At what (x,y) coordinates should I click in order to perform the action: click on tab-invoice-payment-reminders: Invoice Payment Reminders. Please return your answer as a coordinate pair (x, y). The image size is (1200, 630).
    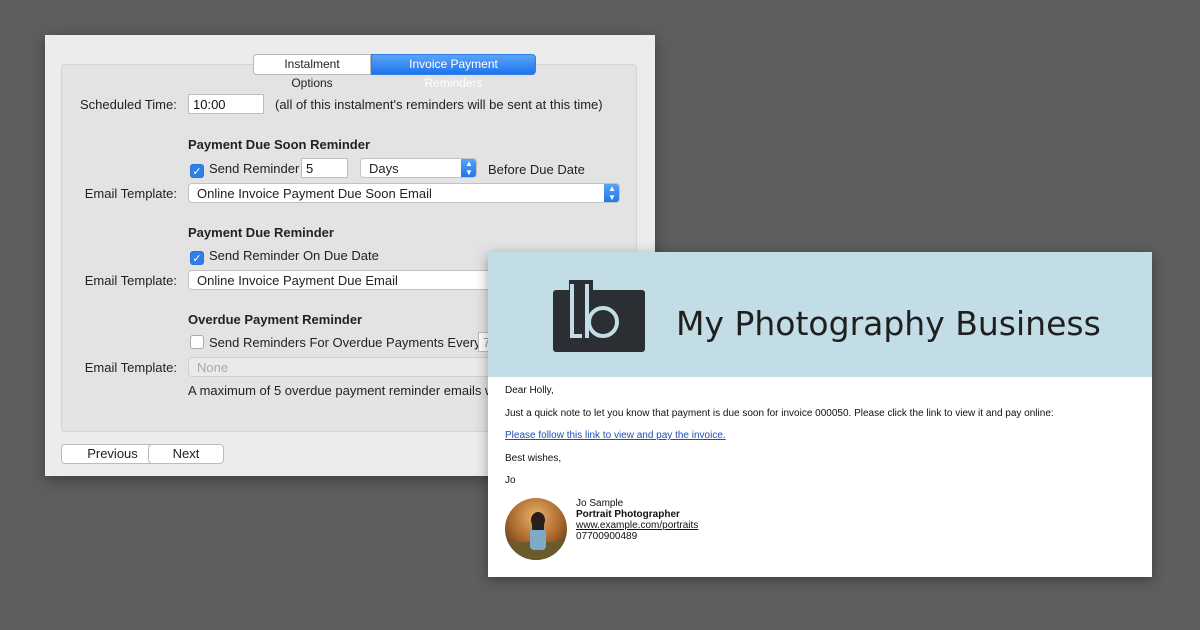
    Looking at the image, I should click on (453, 72).